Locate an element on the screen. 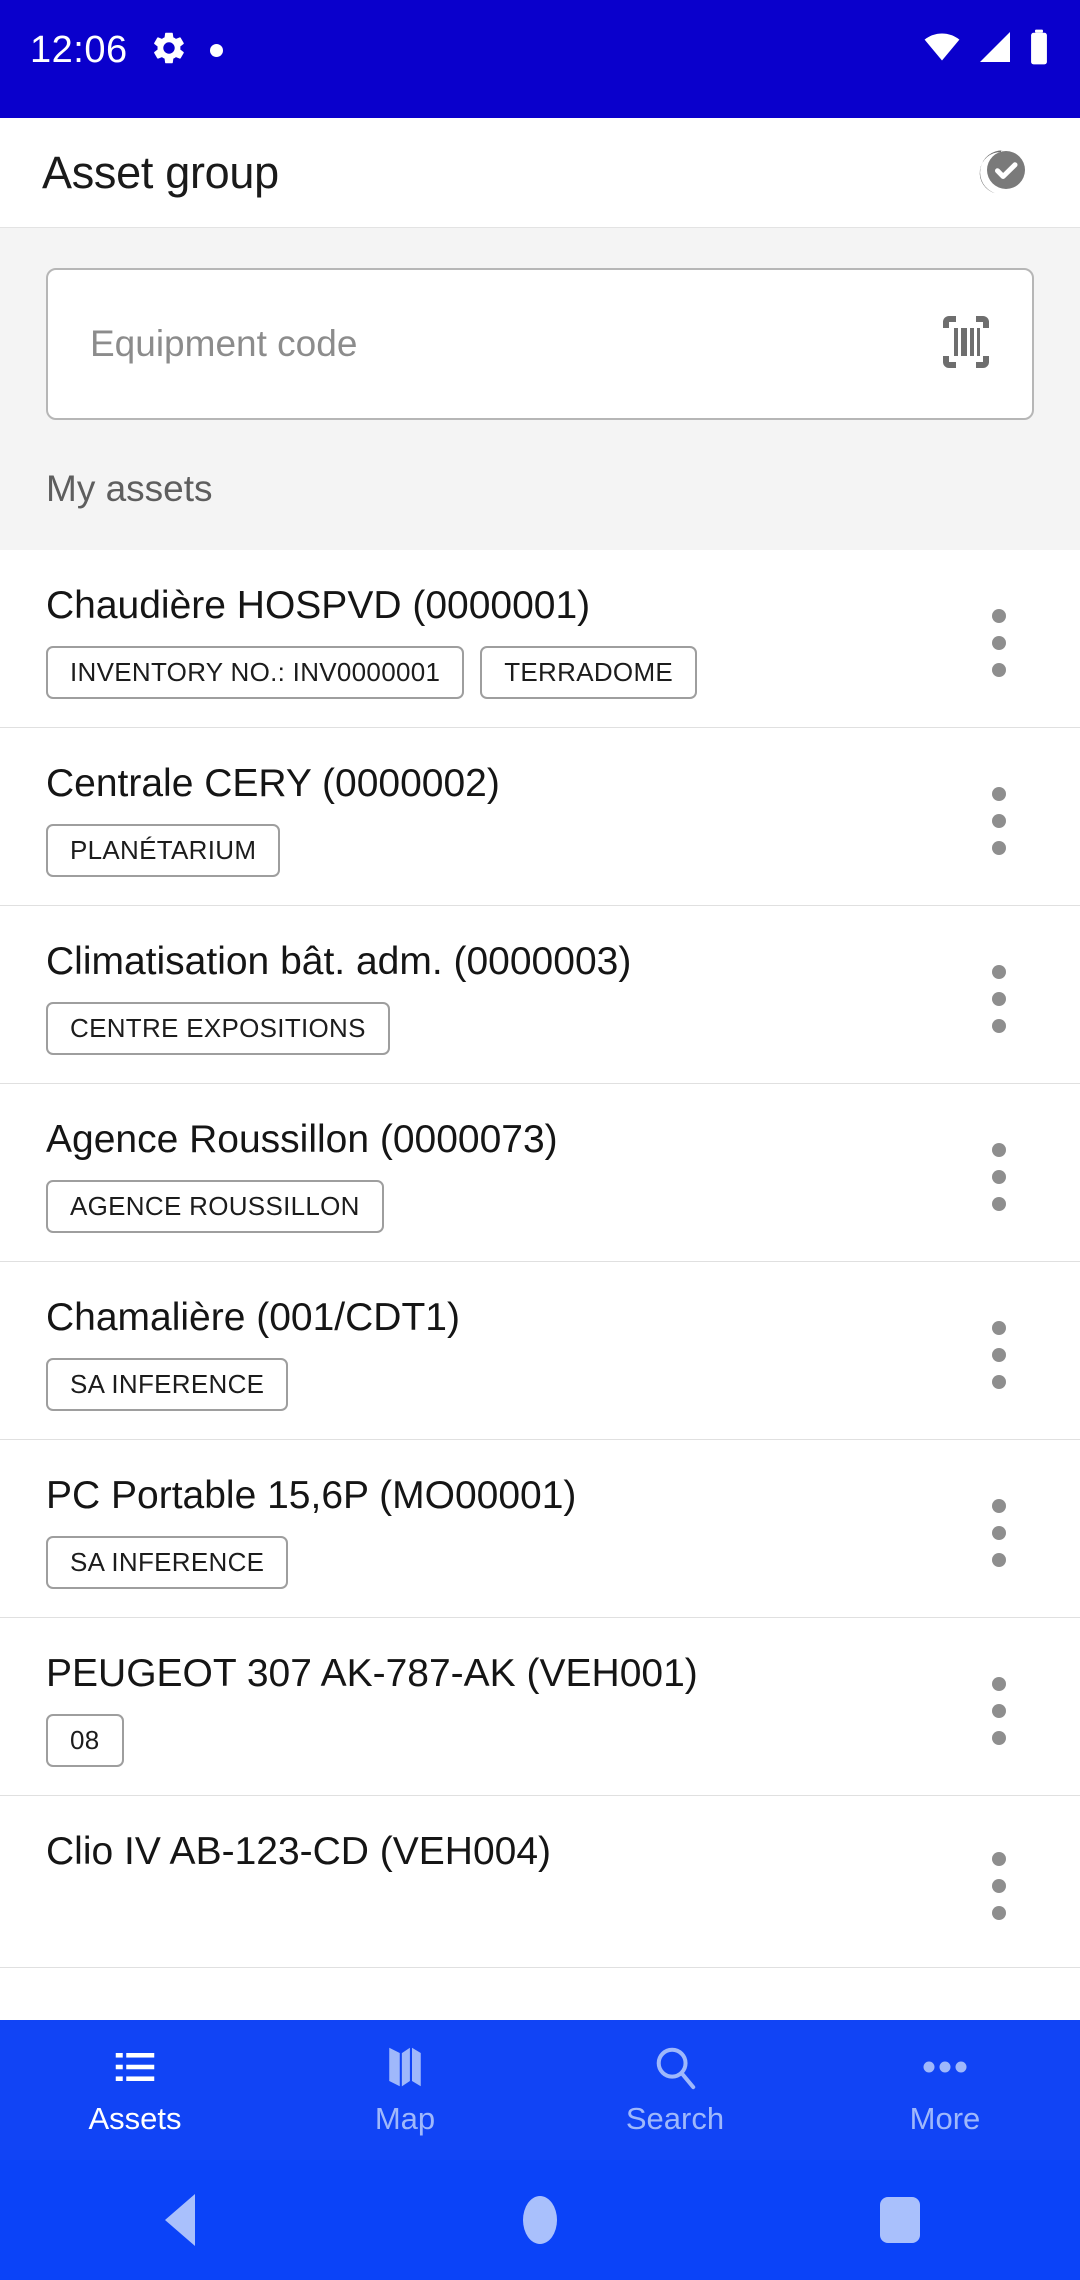 This screenshot has height=2280, width=1080. section-label: My assets is located at coordinates (540, 485).